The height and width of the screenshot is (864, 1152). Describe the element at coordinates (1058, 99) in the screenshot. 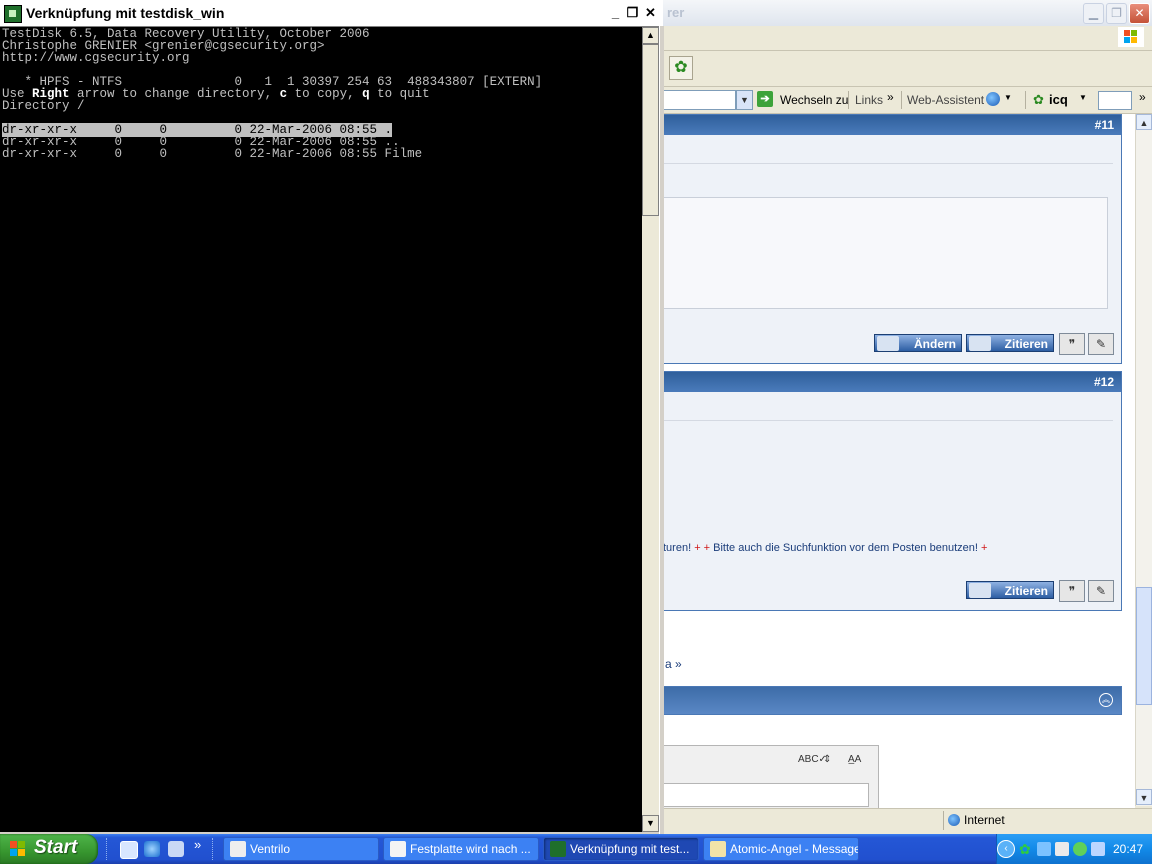

I see `icq-button: icq` at that location.